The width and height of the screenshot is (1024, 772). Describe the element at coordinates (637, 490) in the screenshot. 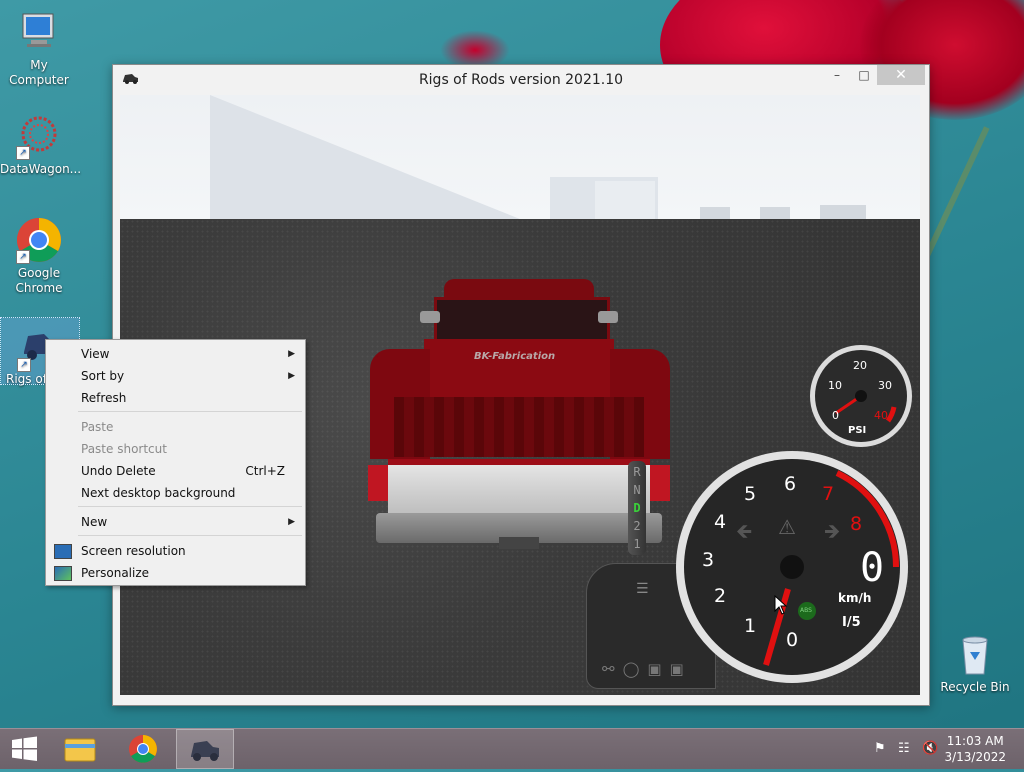

I see `gear-n: N` at that location.